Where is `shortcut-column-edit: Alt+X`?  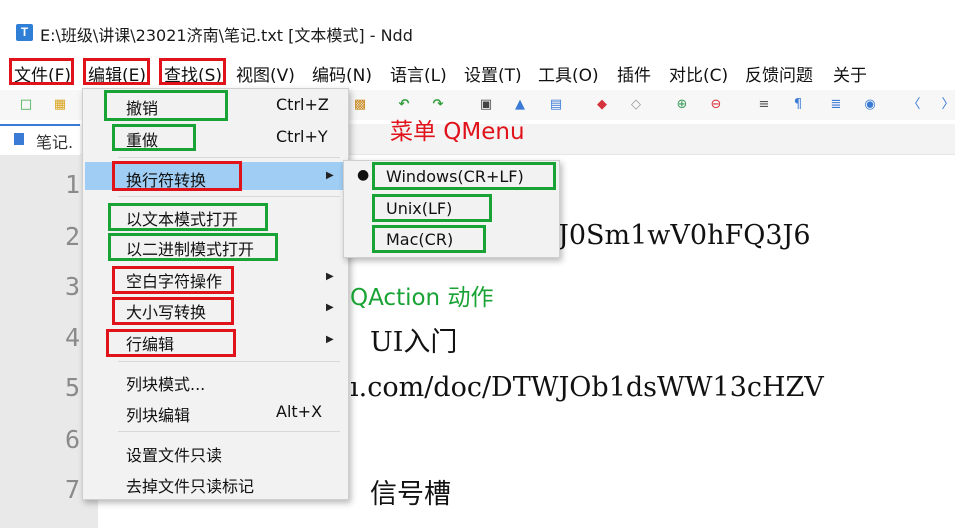
shortcut-column-edit: Alt+X is located at coordinates (299, 411).